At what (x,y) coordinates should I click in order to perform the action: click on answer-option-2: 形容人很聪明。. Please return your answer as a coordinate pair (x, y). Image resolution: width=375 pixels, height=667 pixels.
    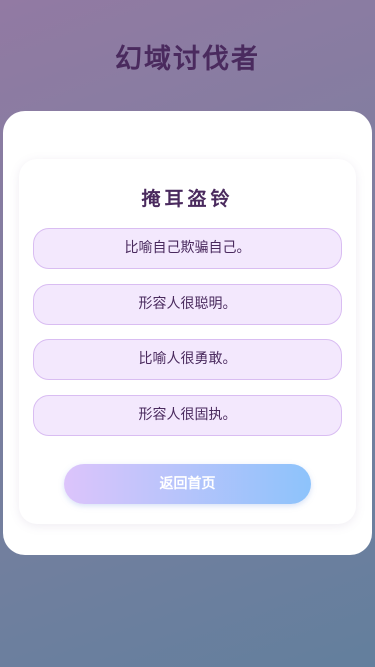
    Looking at the image, I should click on (187, 304).